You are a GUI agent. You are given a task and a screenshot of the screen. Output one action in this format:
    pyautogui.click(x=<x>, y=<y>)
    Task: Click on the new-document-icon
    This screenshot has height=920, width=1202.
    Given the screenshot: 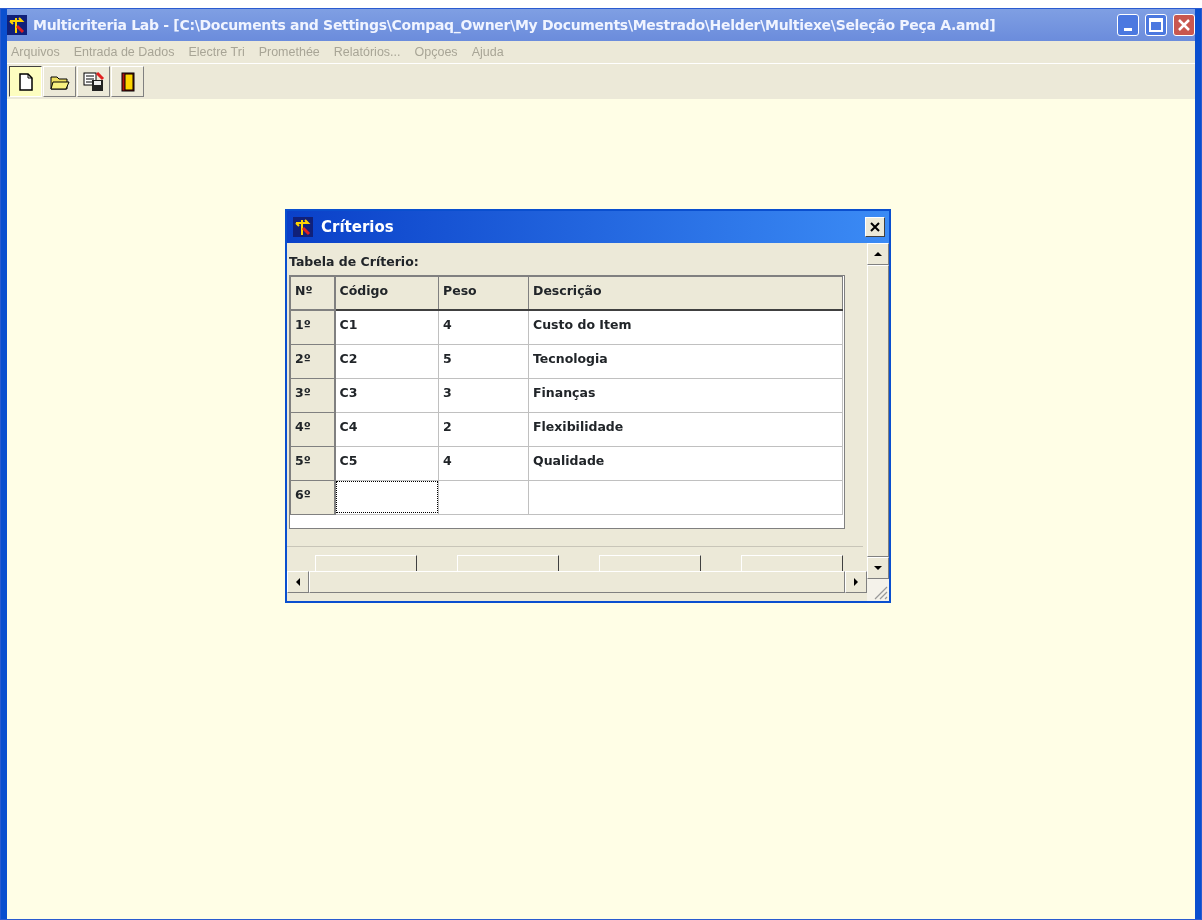 What is the action you would take?
    pyautogui.click(x=25, y=81)
    